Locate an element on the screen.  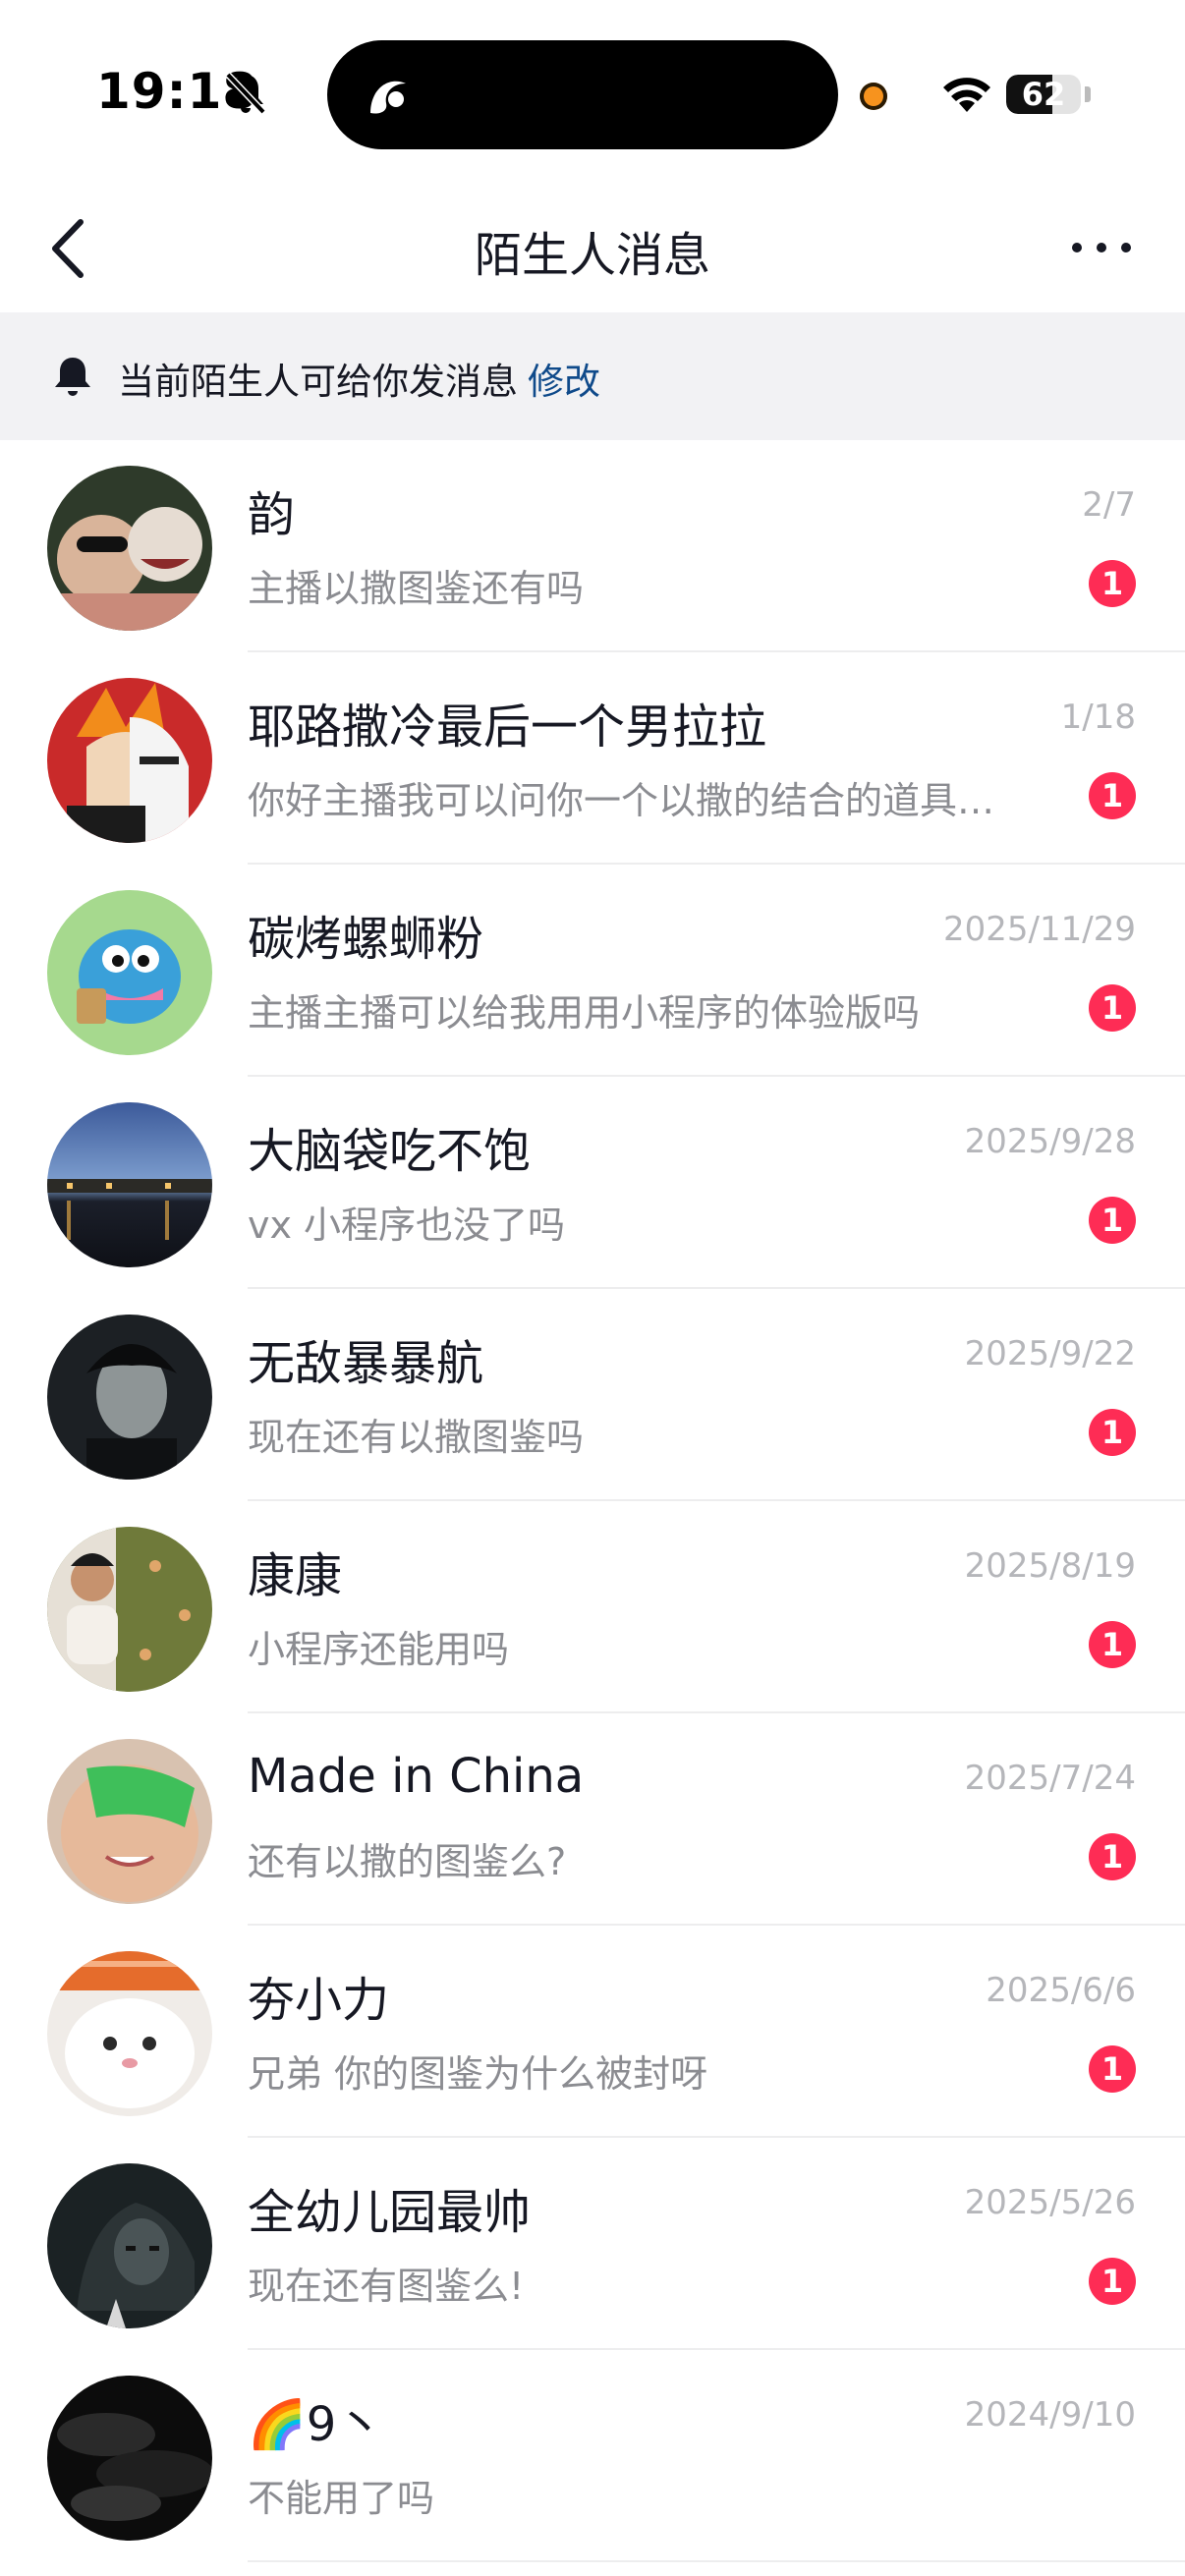
message-preview: 还有以撒的图鉴么? is located at coordinates (408, 1861).